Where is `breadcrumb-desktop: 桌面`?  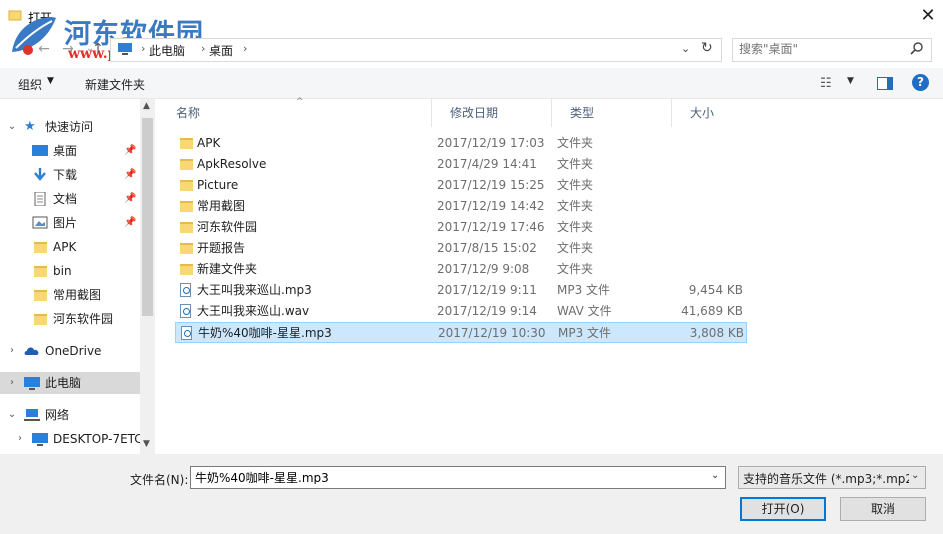
breadcrumb-desktop: 桌面 is located at coordinates (221, 50).